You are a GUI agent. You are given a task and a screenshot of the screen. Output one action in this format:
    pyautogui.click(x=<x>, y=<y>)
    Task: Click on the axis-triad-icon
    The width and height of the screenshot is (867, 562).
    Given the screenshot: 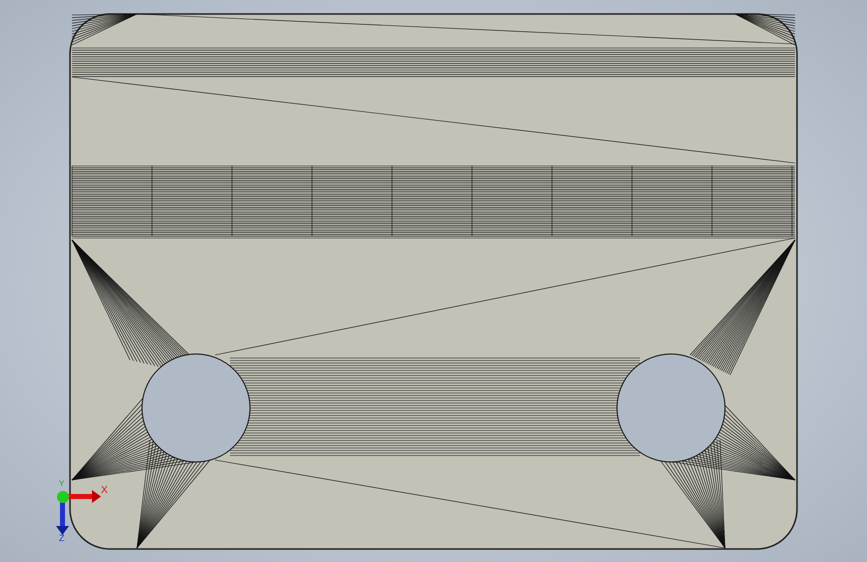 What is the action you would take?
    pyautogui.click(x=78, y=512)
    